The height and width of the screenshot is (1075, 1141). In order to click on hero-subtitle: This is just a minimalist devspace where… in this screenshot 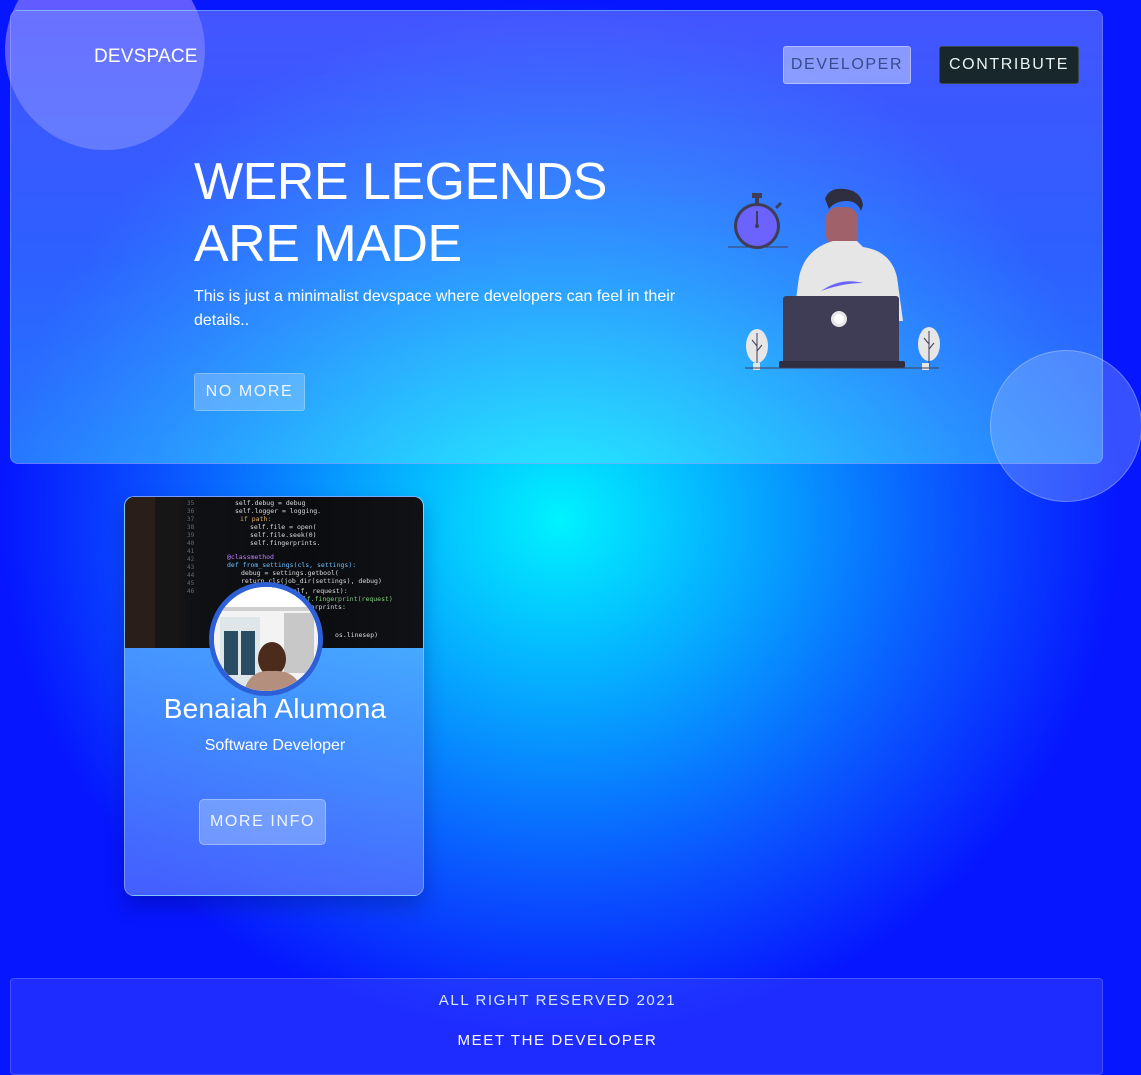, I will do `click(435, 308)`.